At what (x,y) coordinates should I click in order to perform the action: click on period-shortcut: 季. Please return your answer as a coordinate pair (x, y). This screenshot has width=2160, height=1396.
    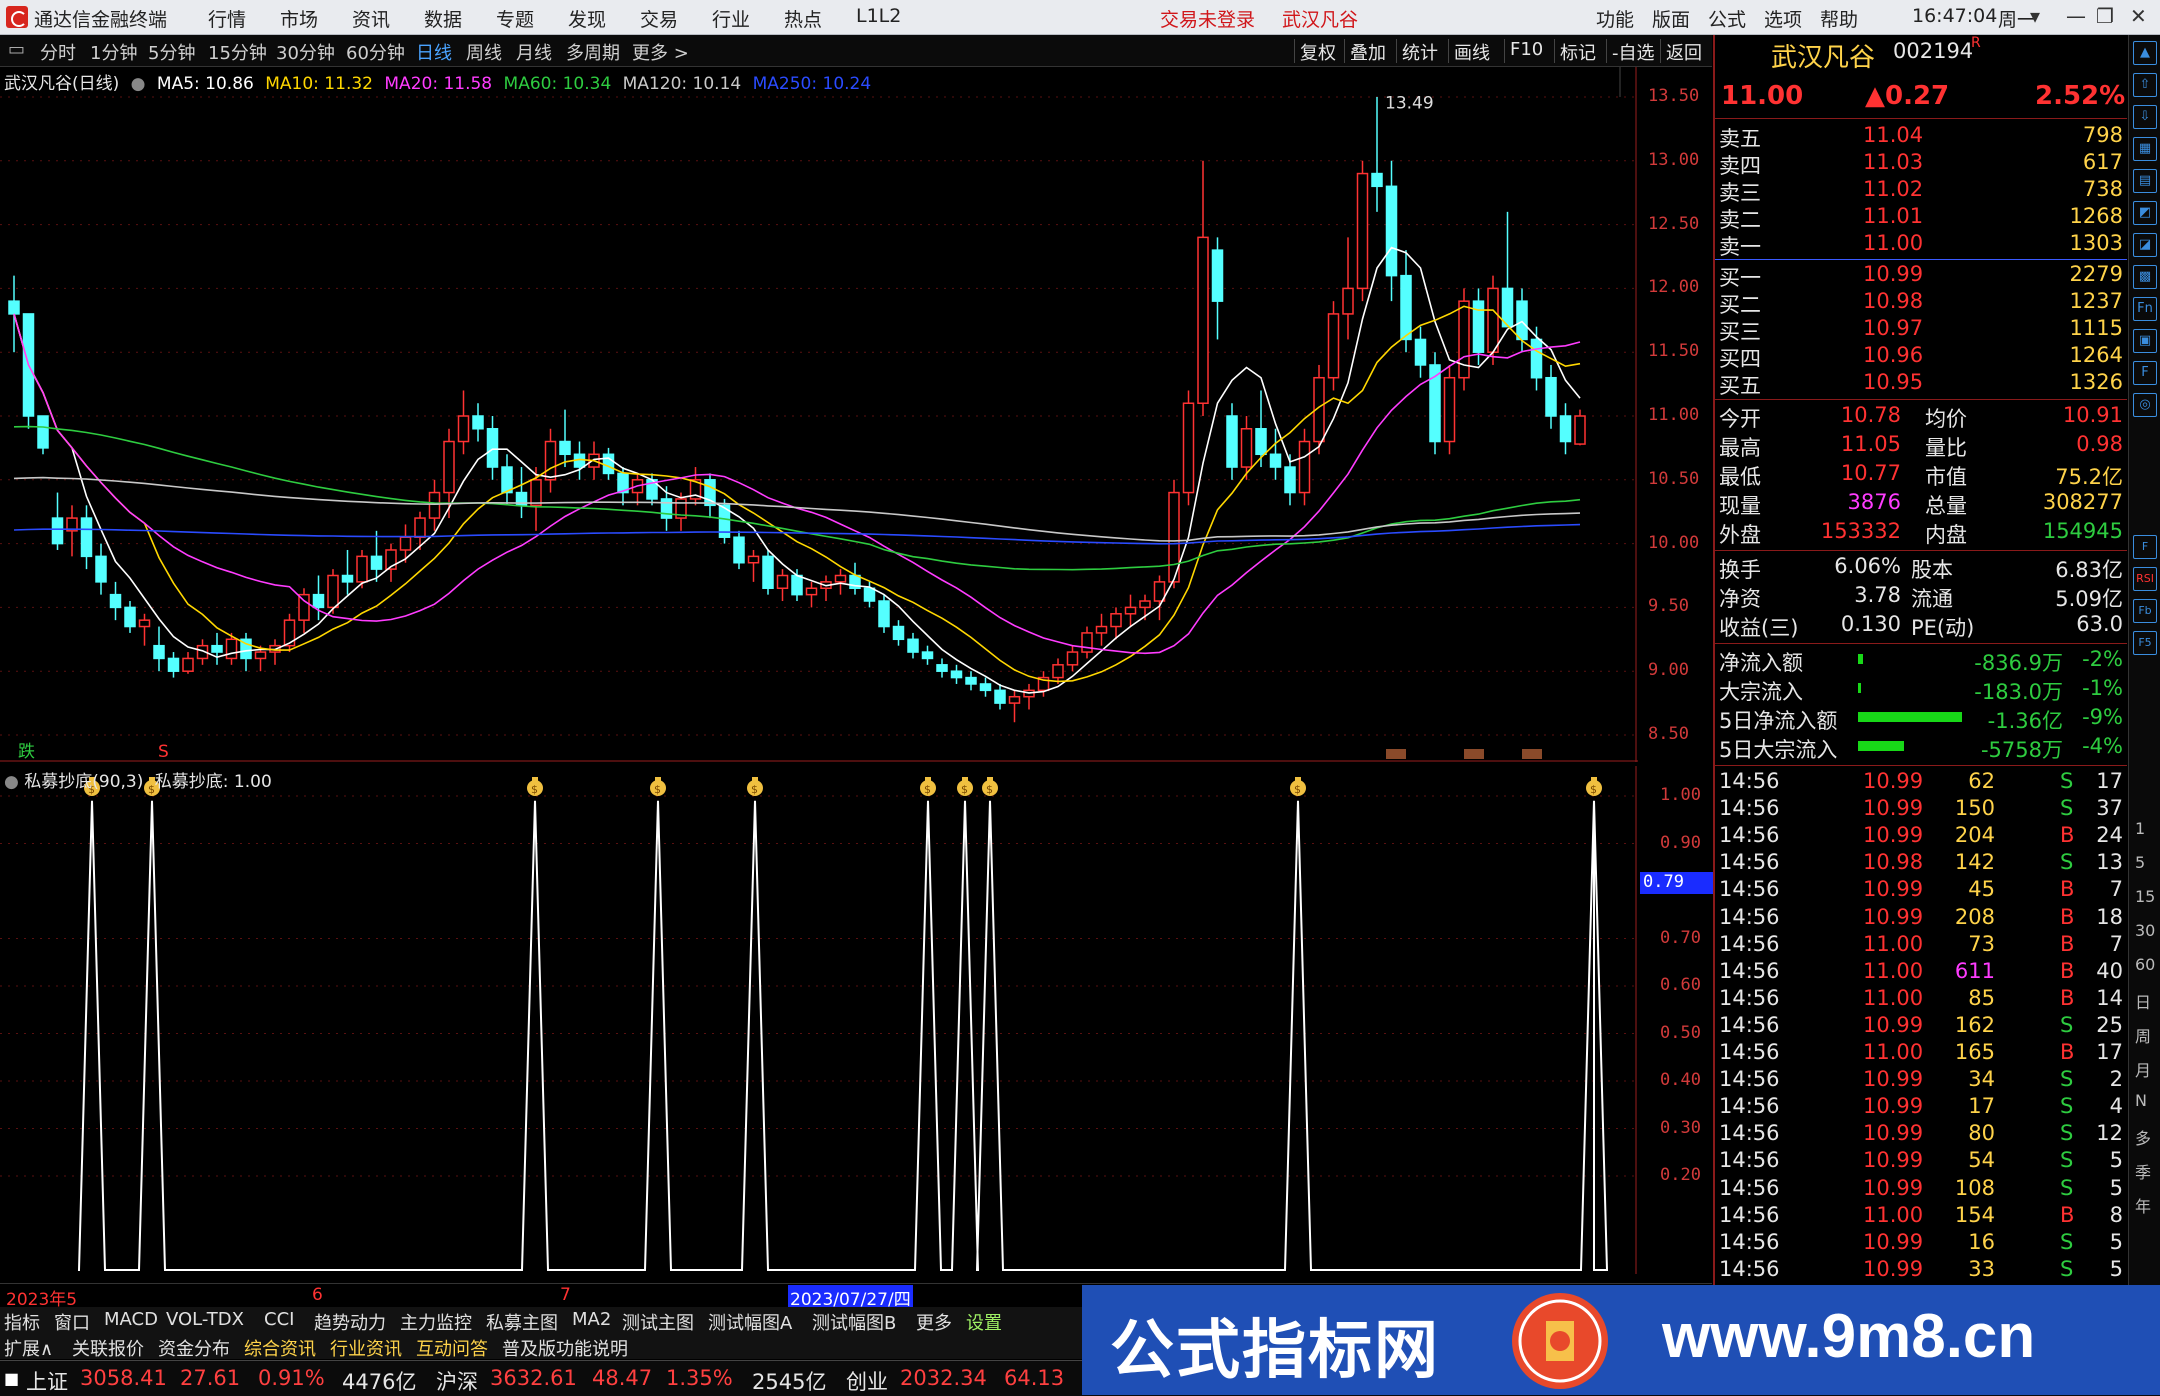
    Looking at the image, I should click on (2143, 1171).